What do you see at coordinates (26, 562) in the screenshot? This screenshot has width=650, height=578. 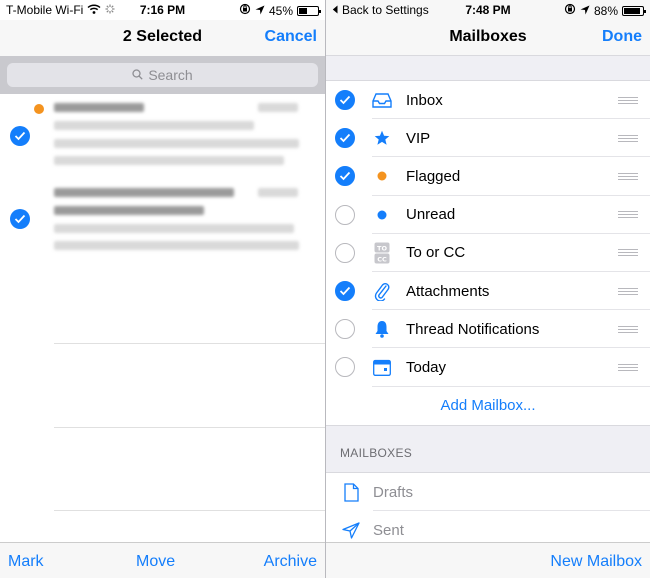 I see `mark-button: Mark` at bounding box center [26, 562].